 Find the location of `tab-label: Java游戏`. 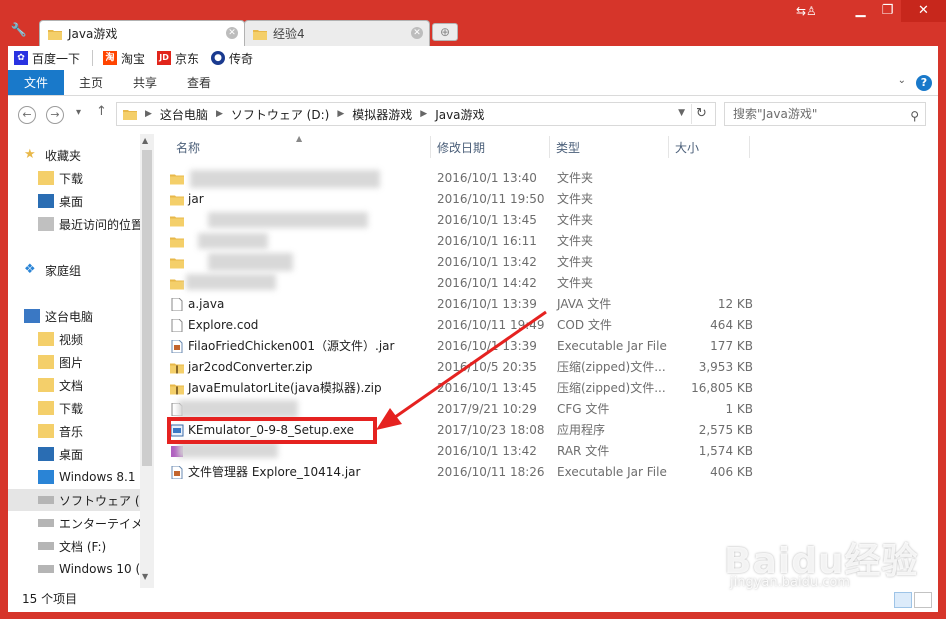

tab-label: Java游戏 is located at coordinates (93, 34).